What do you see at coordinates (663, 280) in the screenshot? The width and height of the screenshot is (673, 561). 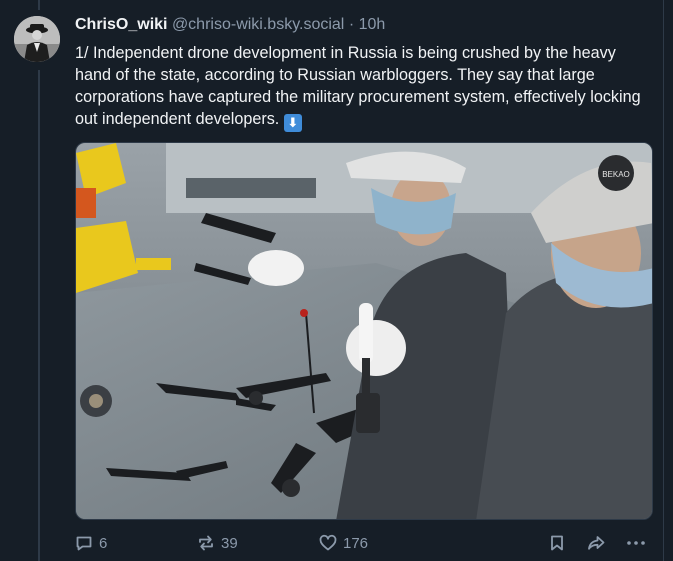 I see `feed-border` at bounding box center [663, 280].